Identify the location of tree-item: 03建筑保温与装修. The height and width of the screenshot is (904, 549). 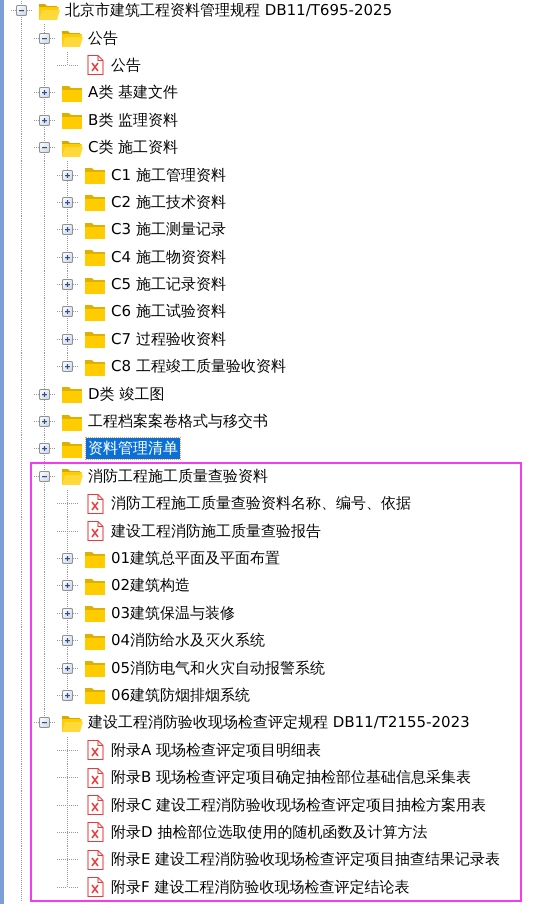
(173, 613).